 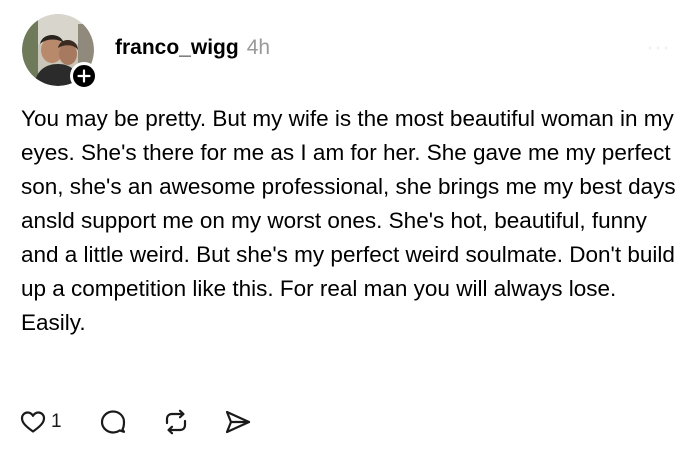 I want to click on repost-icon, so click(x=175, y=422).